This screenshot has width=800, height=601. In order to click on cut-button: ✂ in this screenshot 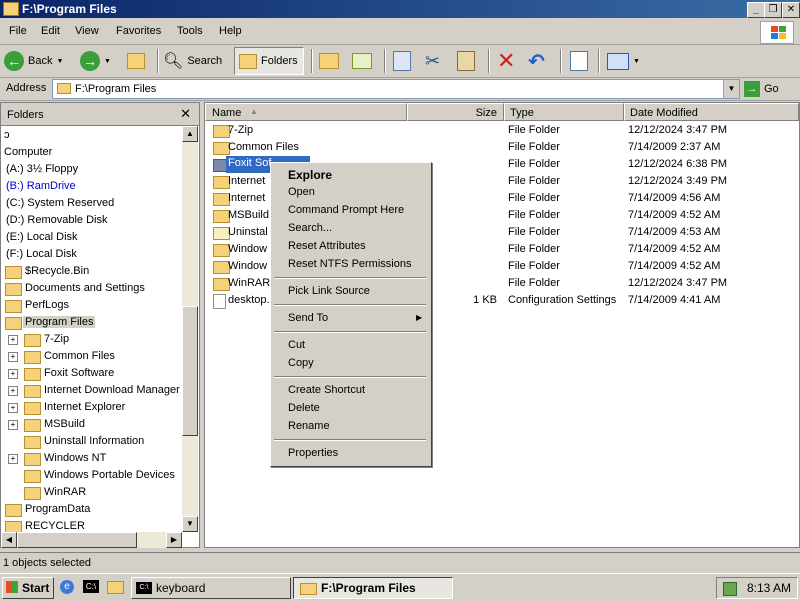, I will do `click(432, 61)`.